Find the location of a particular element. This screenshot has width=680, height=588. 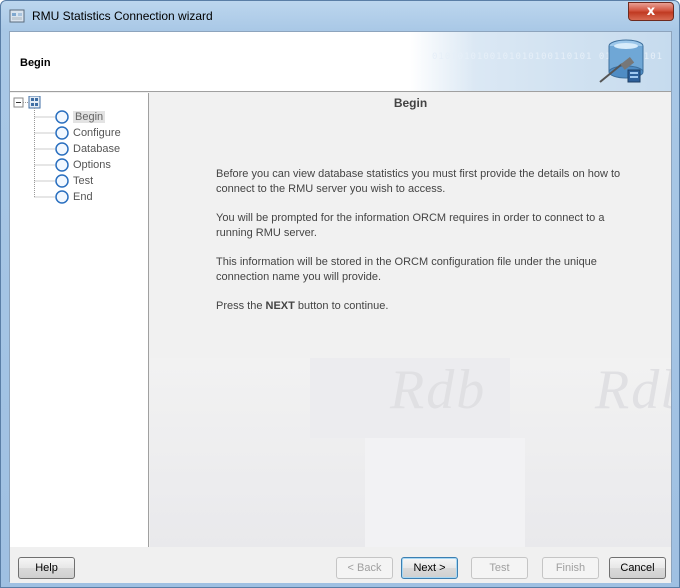

instruction-suffix: button to continue. is located at coordinates (341, 306).